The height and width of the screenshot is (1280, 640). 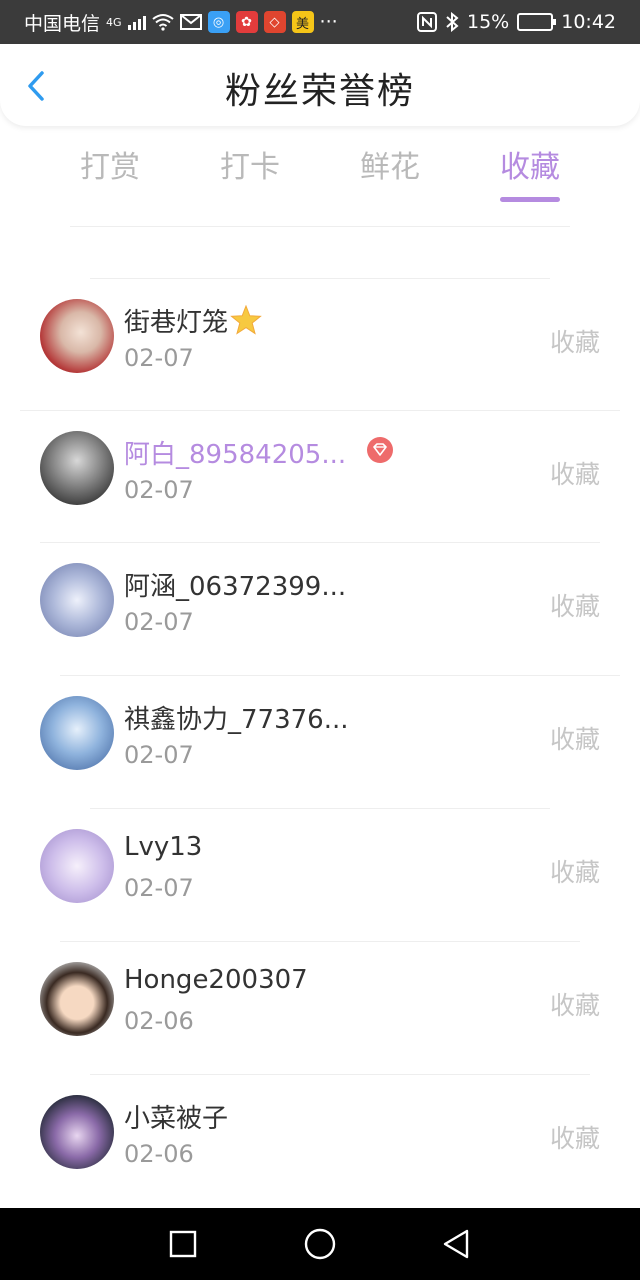 I want to click on star-icon, so click(x=246, y=320).